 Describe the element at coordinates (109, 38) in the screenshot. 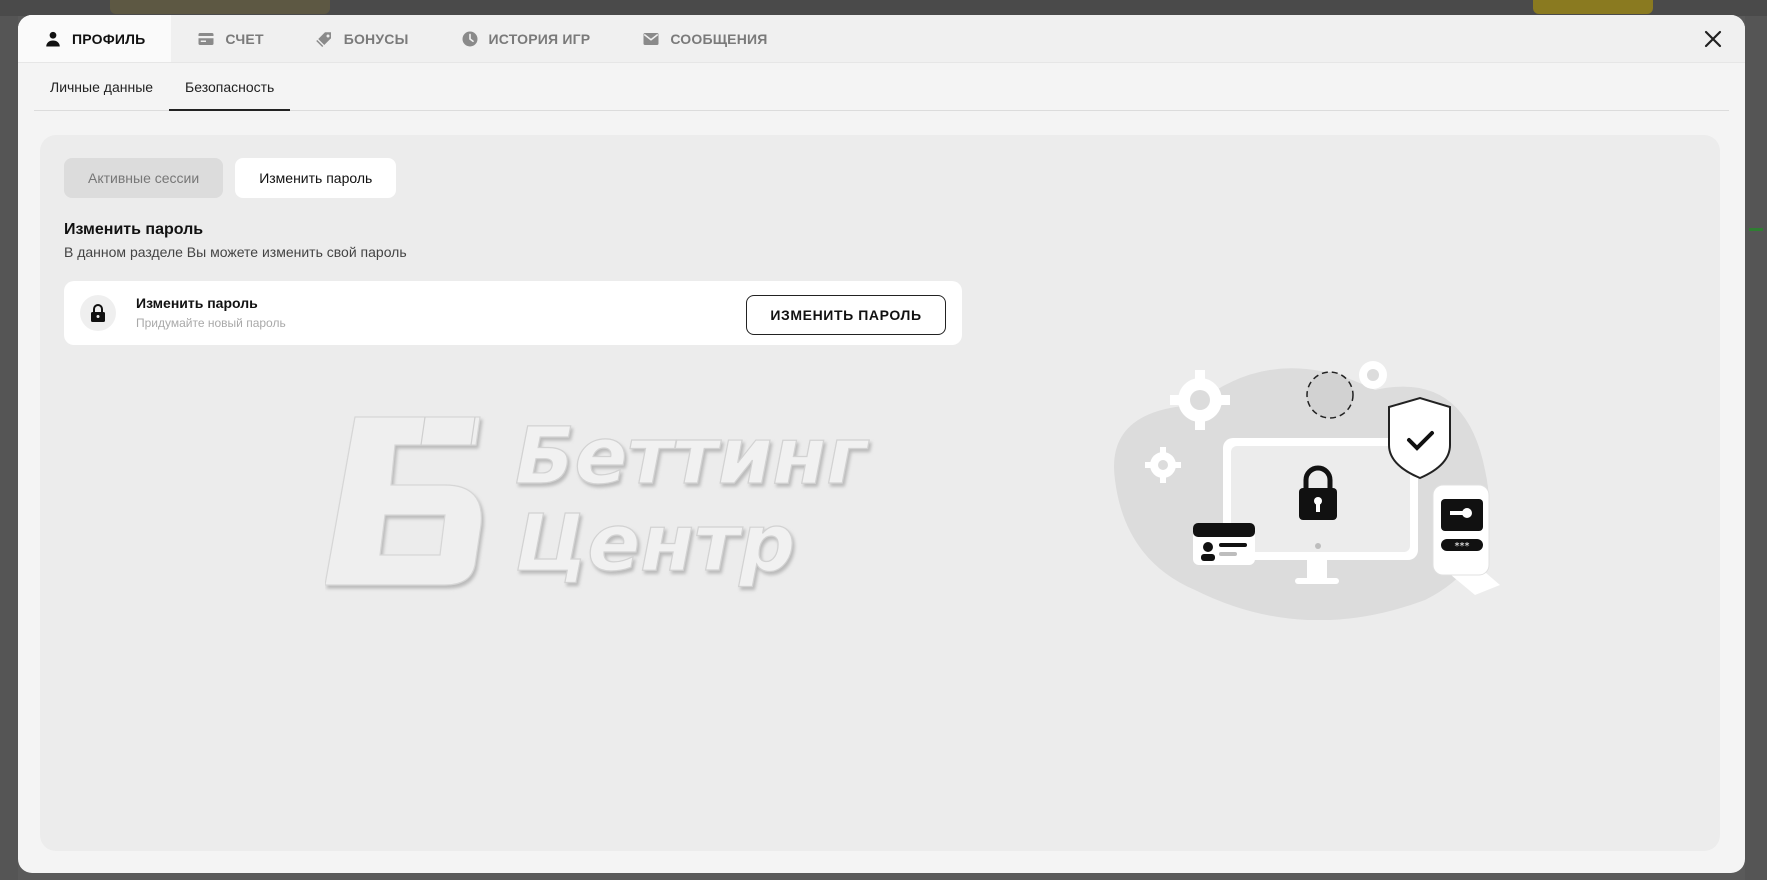

I see `tab-label: ПРОФИЛЬ` at that location.